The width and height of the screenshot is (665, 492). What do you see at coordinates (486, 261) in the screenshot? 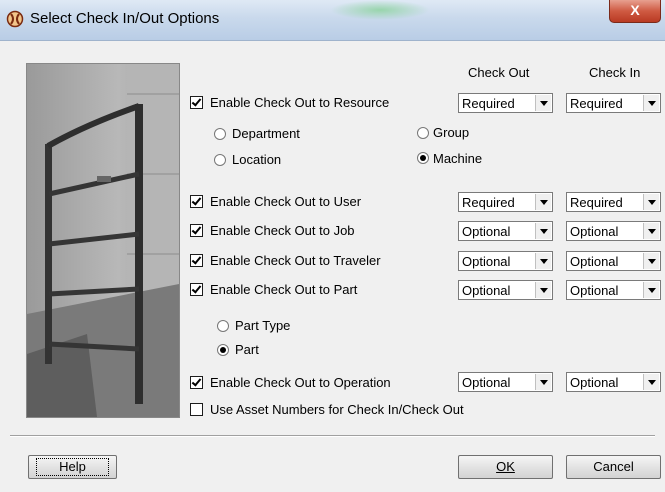
I see `traveler-check-out-value: Optional` at bounding box center [486, 261].